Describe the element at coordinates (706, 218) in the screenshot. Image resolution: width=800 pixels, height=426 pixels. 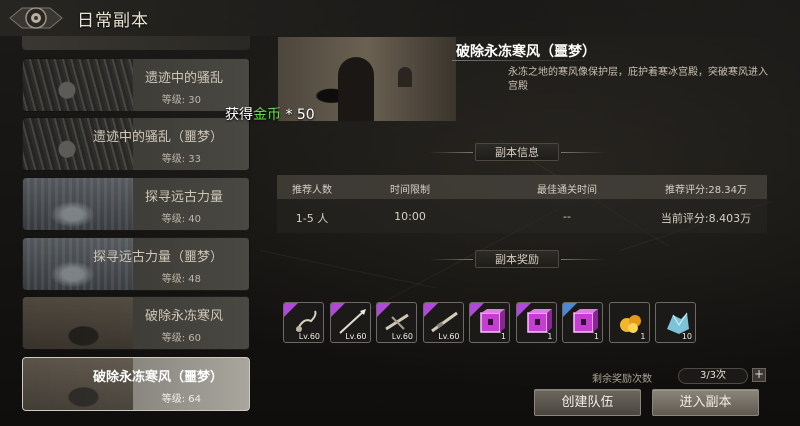
I see `value-current-score: 当前评分:8.403万` at that location.